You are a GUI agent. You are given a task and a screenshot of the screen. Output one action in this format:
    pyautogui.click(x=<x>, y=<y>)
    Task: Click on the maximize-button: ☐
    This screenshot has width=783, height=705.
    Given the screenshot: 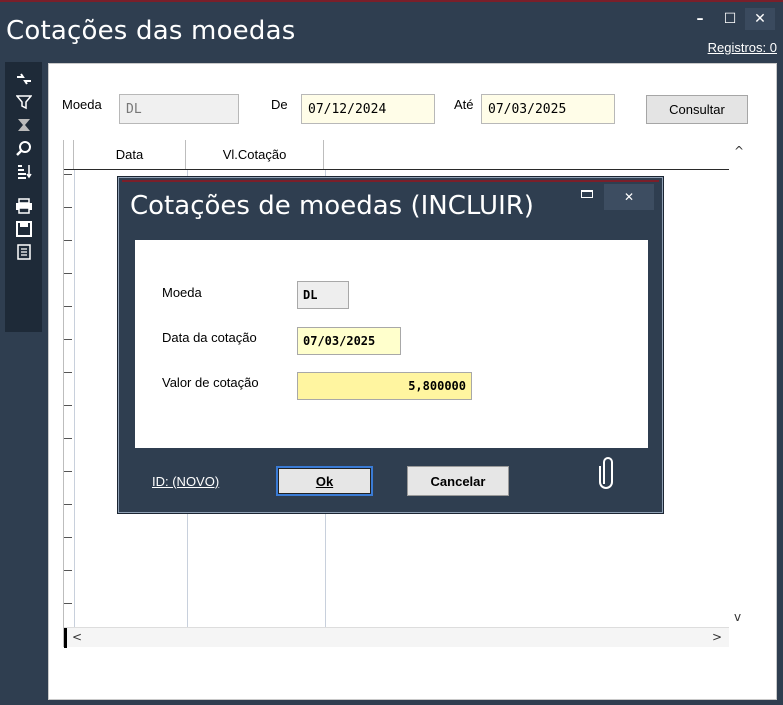 What is the action you would take?
    pyautogui.click(x=730, y=19)
    